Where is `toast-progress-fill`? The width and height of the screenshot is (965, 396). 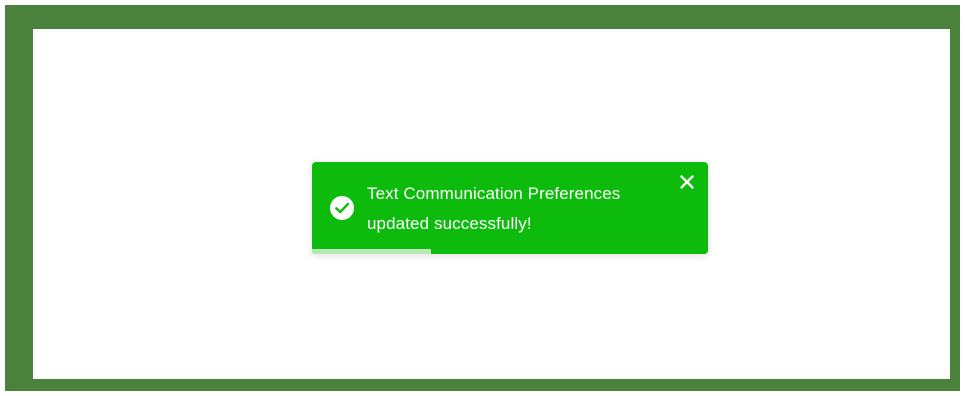
toast-progress-fill is located at coordinates (371, 251).